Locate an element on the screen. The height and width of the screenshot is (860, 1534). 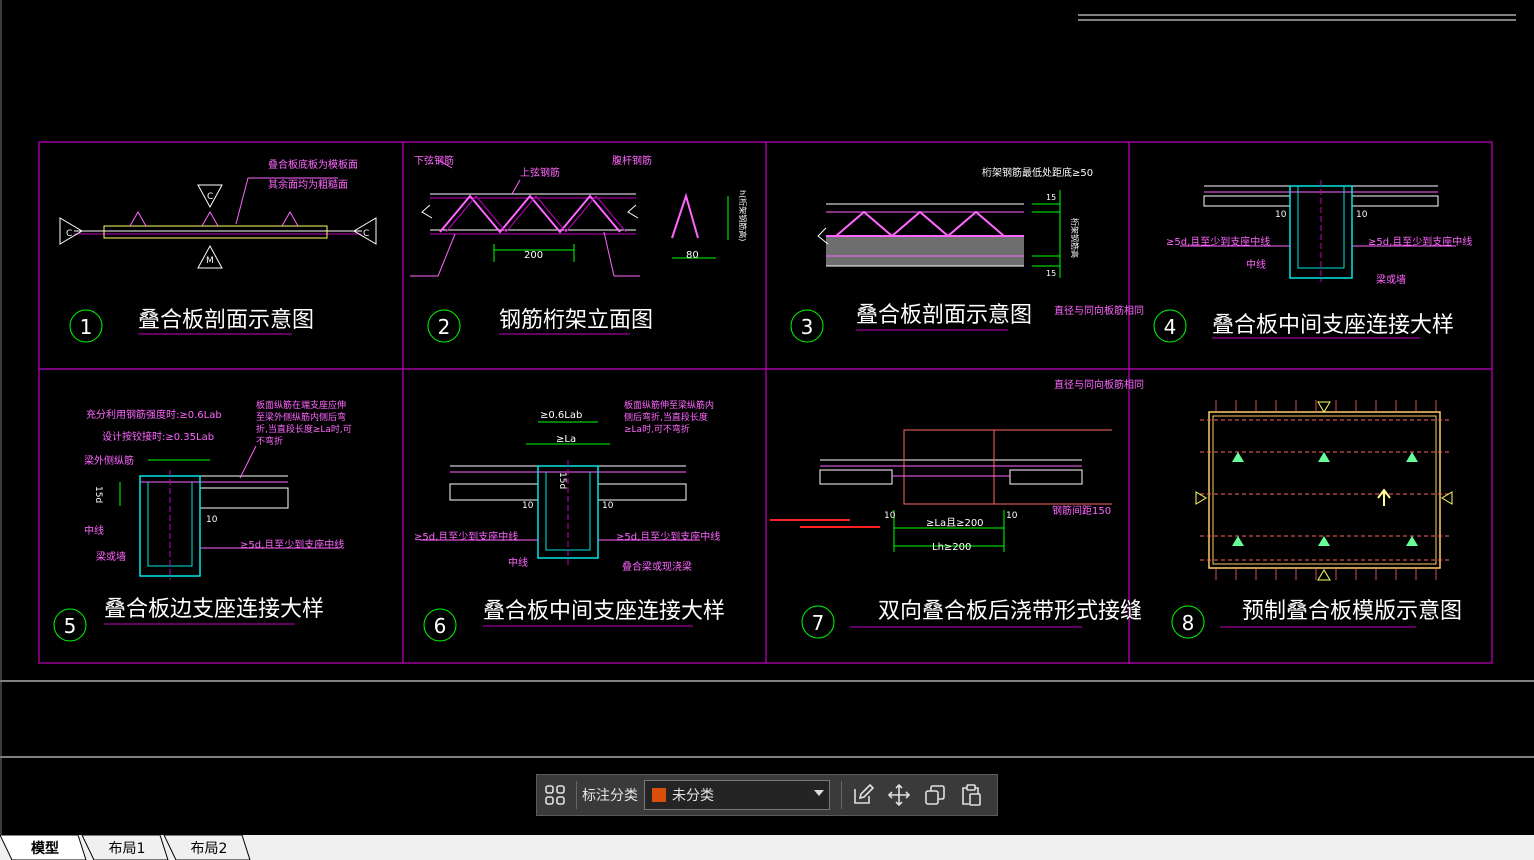
detail-3-number: 3 is located at coordinates (807, 327).